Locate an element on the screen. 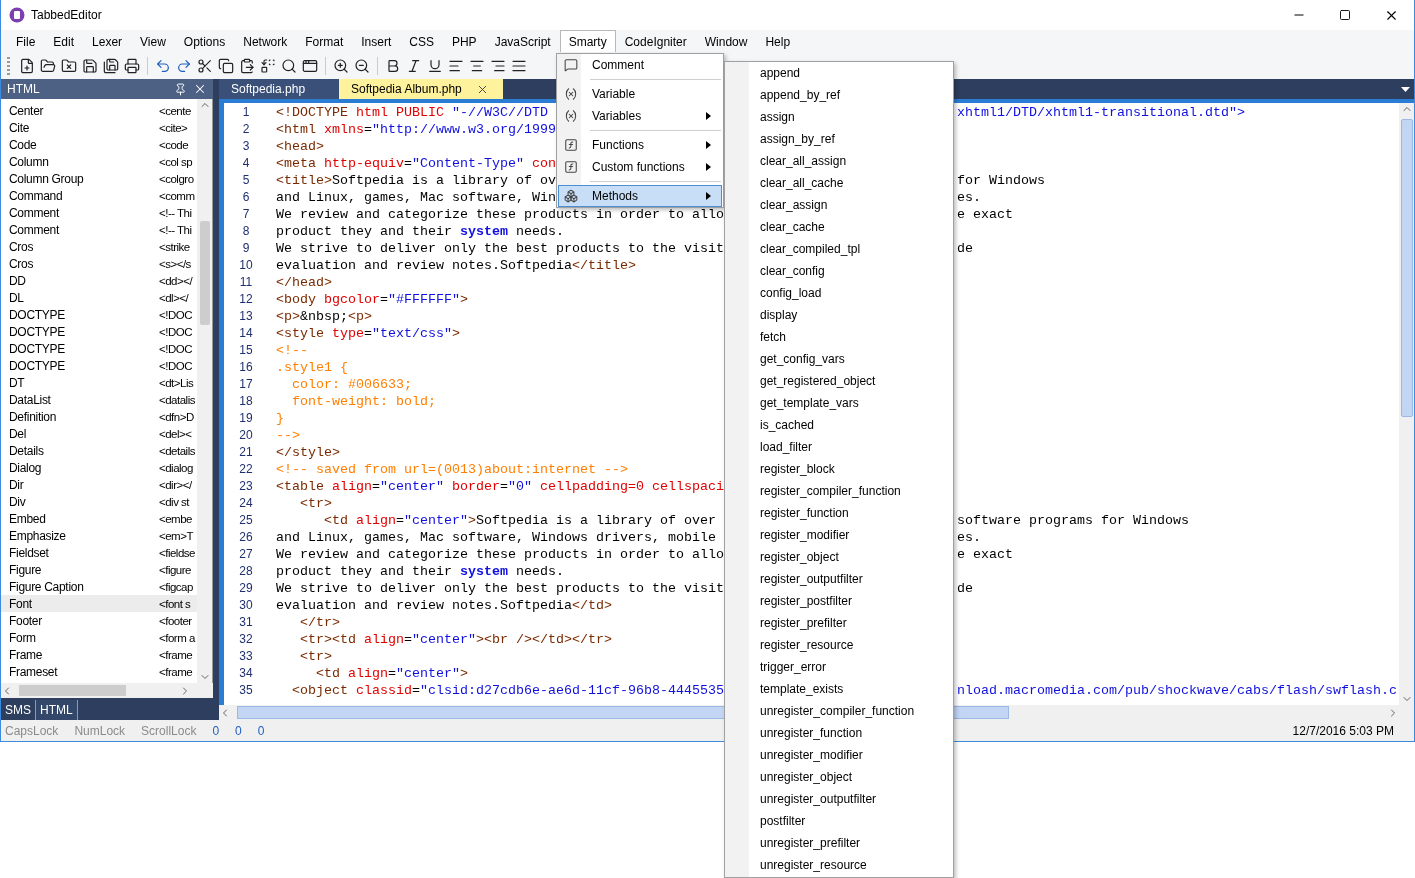  menu-entry: config_load is located at coordinates (839, 293).